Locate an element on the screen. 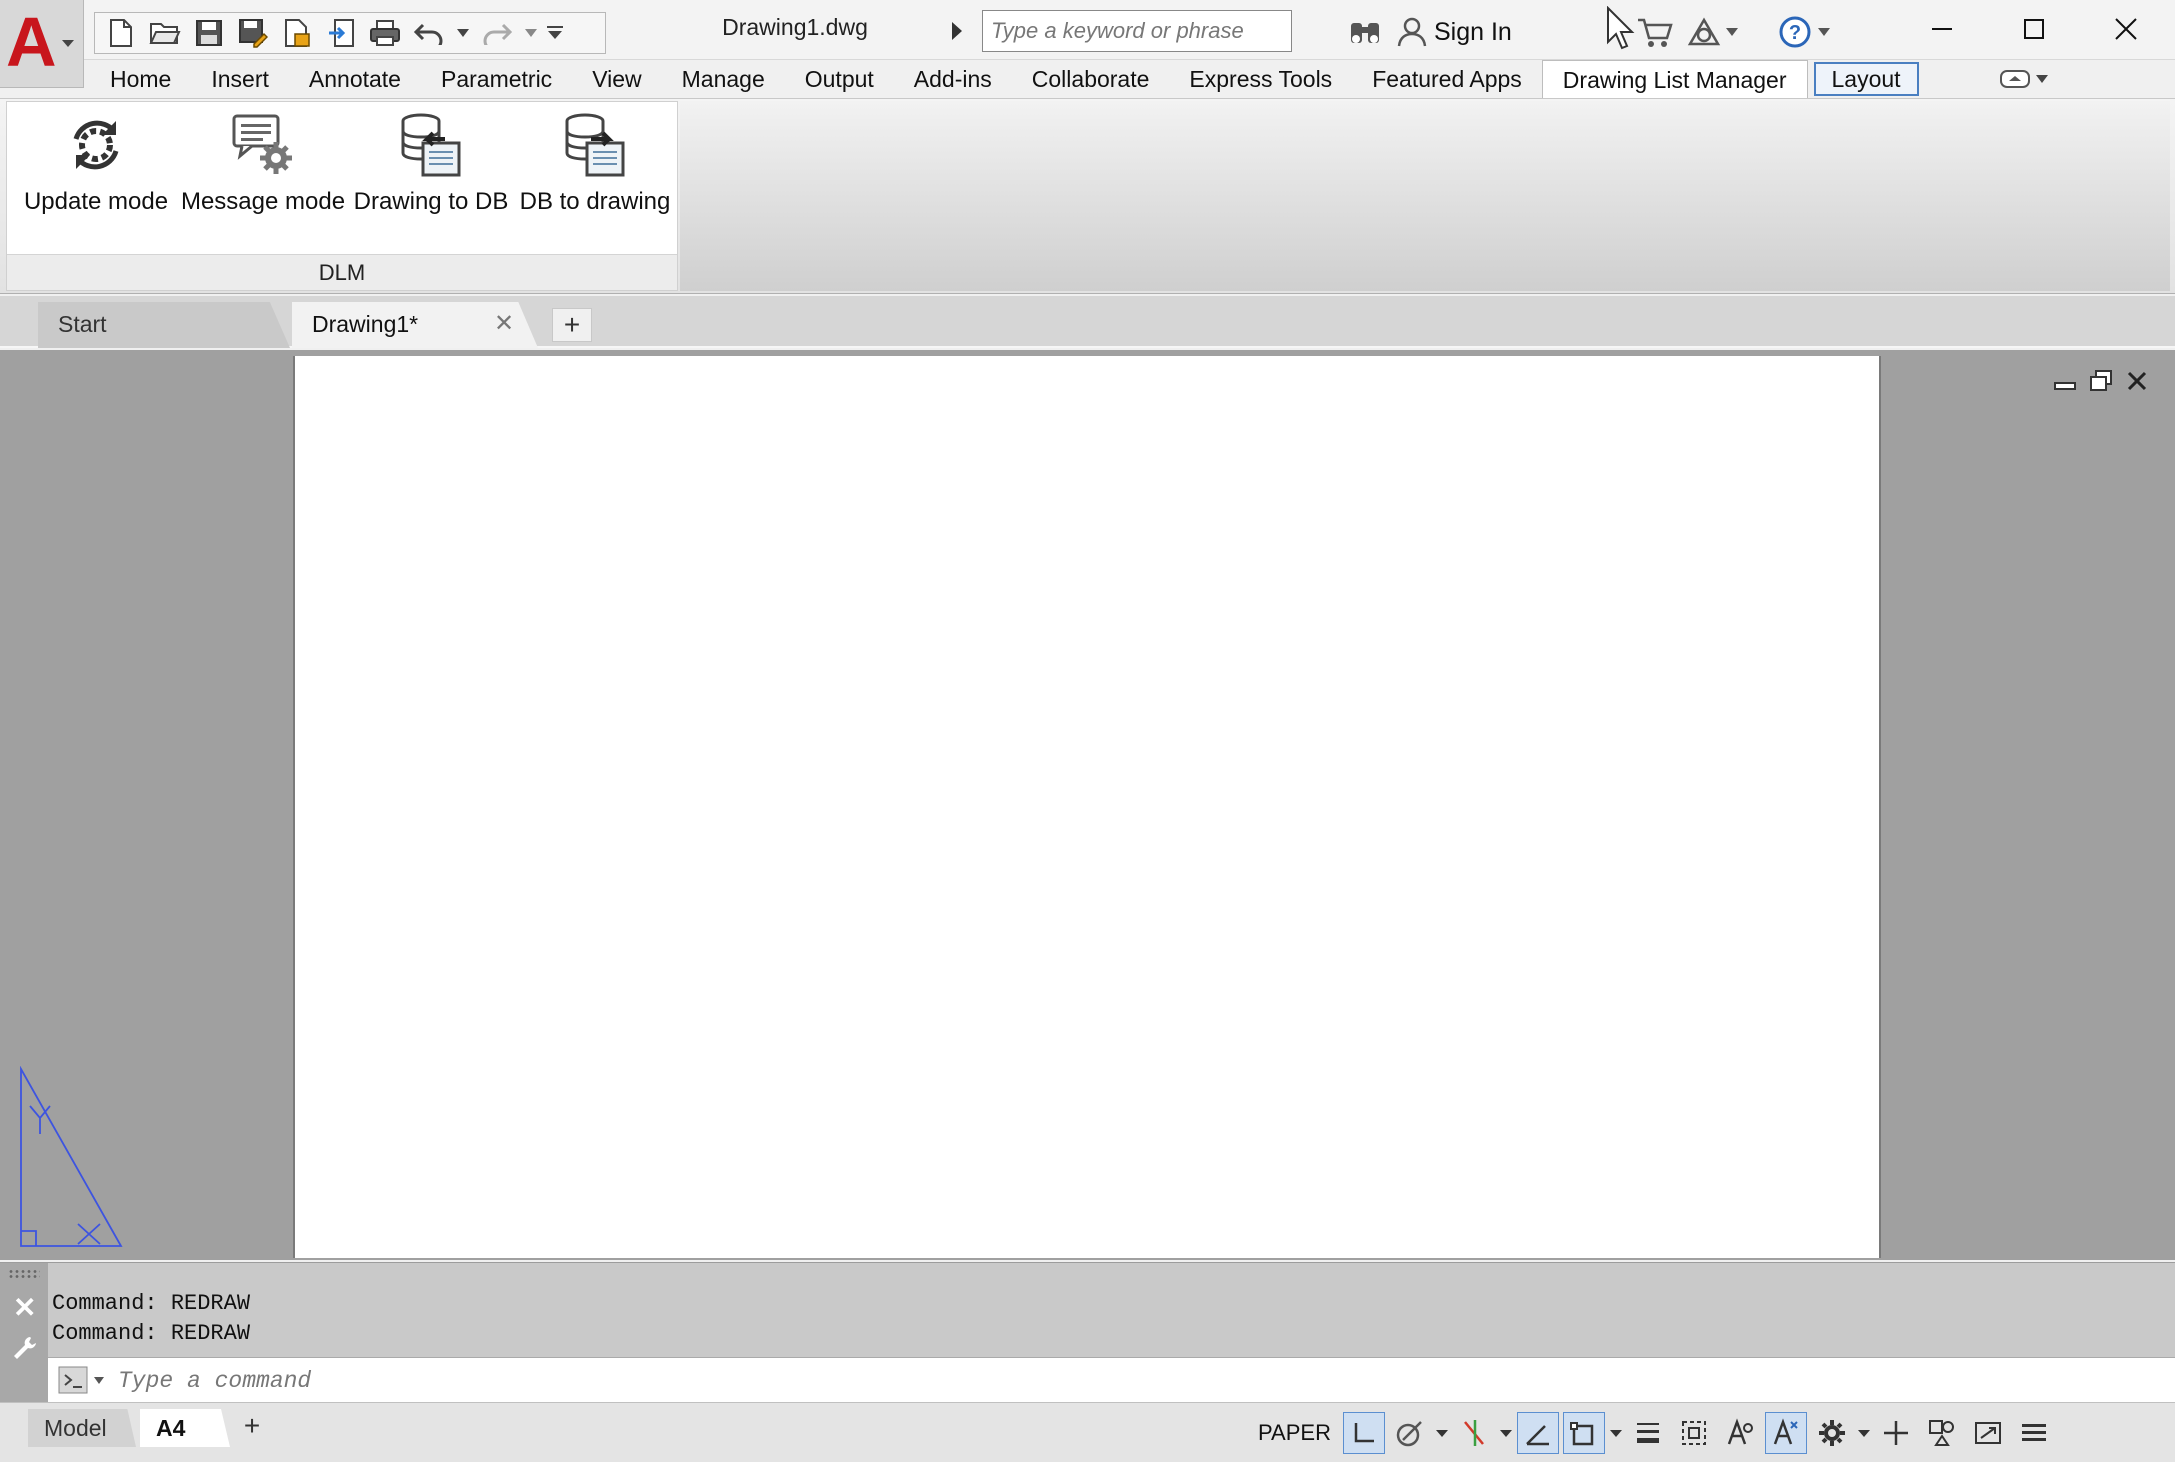  ribbon-tab-manage: Manage is located at coordinates (723, 79).